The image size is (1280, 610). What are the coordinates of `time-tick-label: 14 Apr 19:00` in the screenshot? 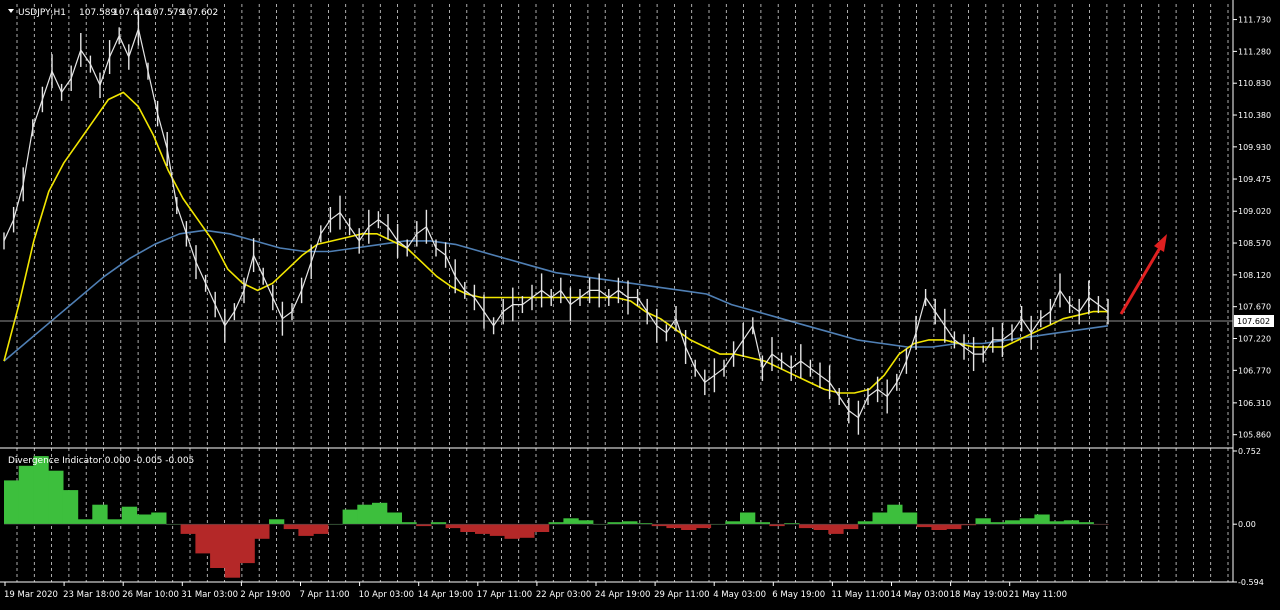 It's located at (445, 595).